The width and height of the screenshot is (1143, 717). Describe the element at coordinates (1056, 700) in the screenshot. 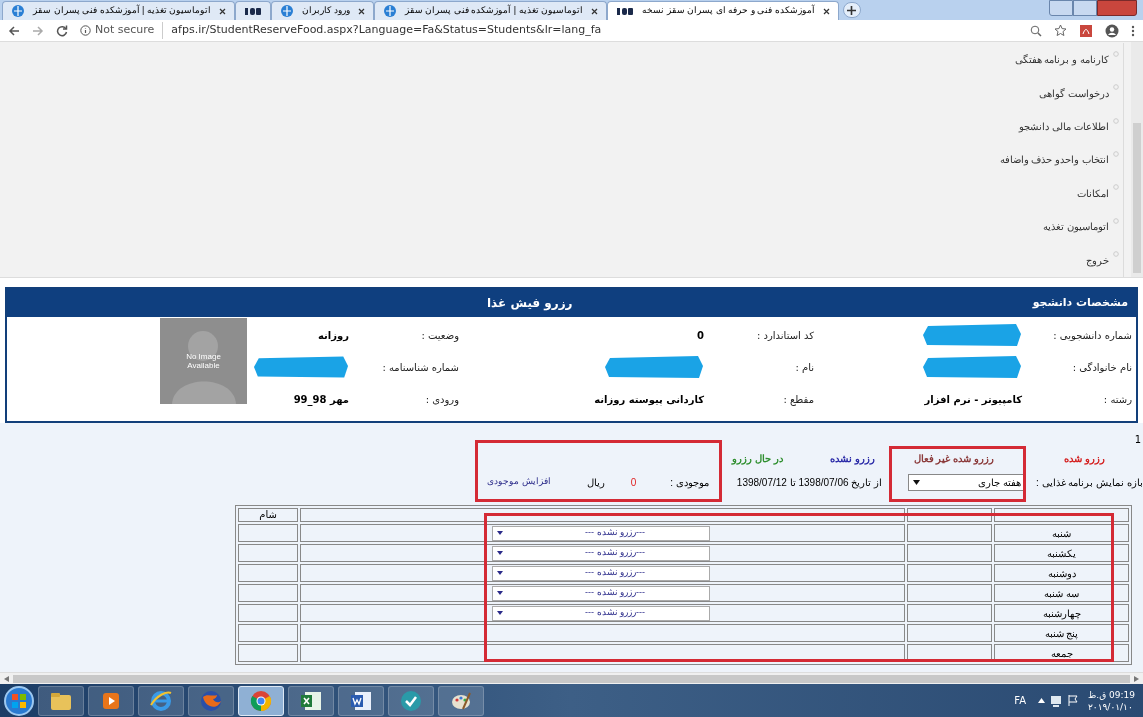

I see `network-icon` at that location.